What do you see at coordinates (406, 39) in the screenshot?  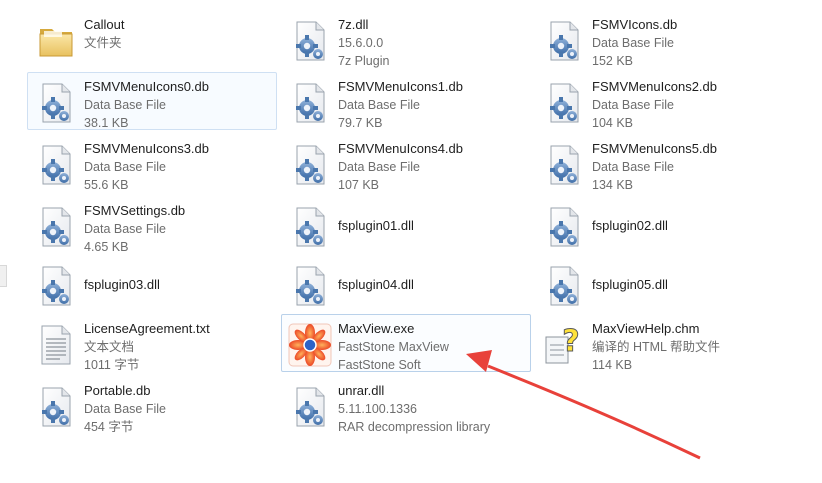 I see `file-item: 7z.dll 15.6.0.0 7z Plugin` at bounding box center [406, 39].